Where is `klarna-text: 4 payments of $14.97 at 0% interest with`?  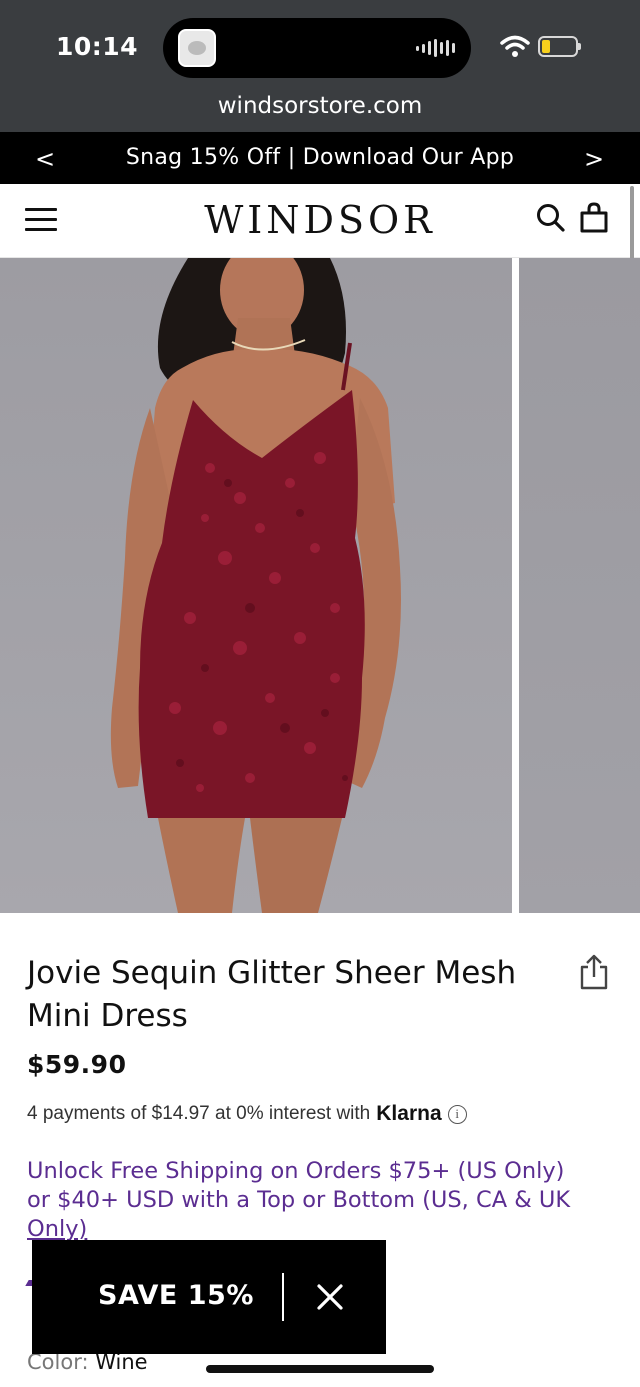
klarna-text: 4 payments of $14.97 at 0% interest with is located at coordinates (199, 1113).